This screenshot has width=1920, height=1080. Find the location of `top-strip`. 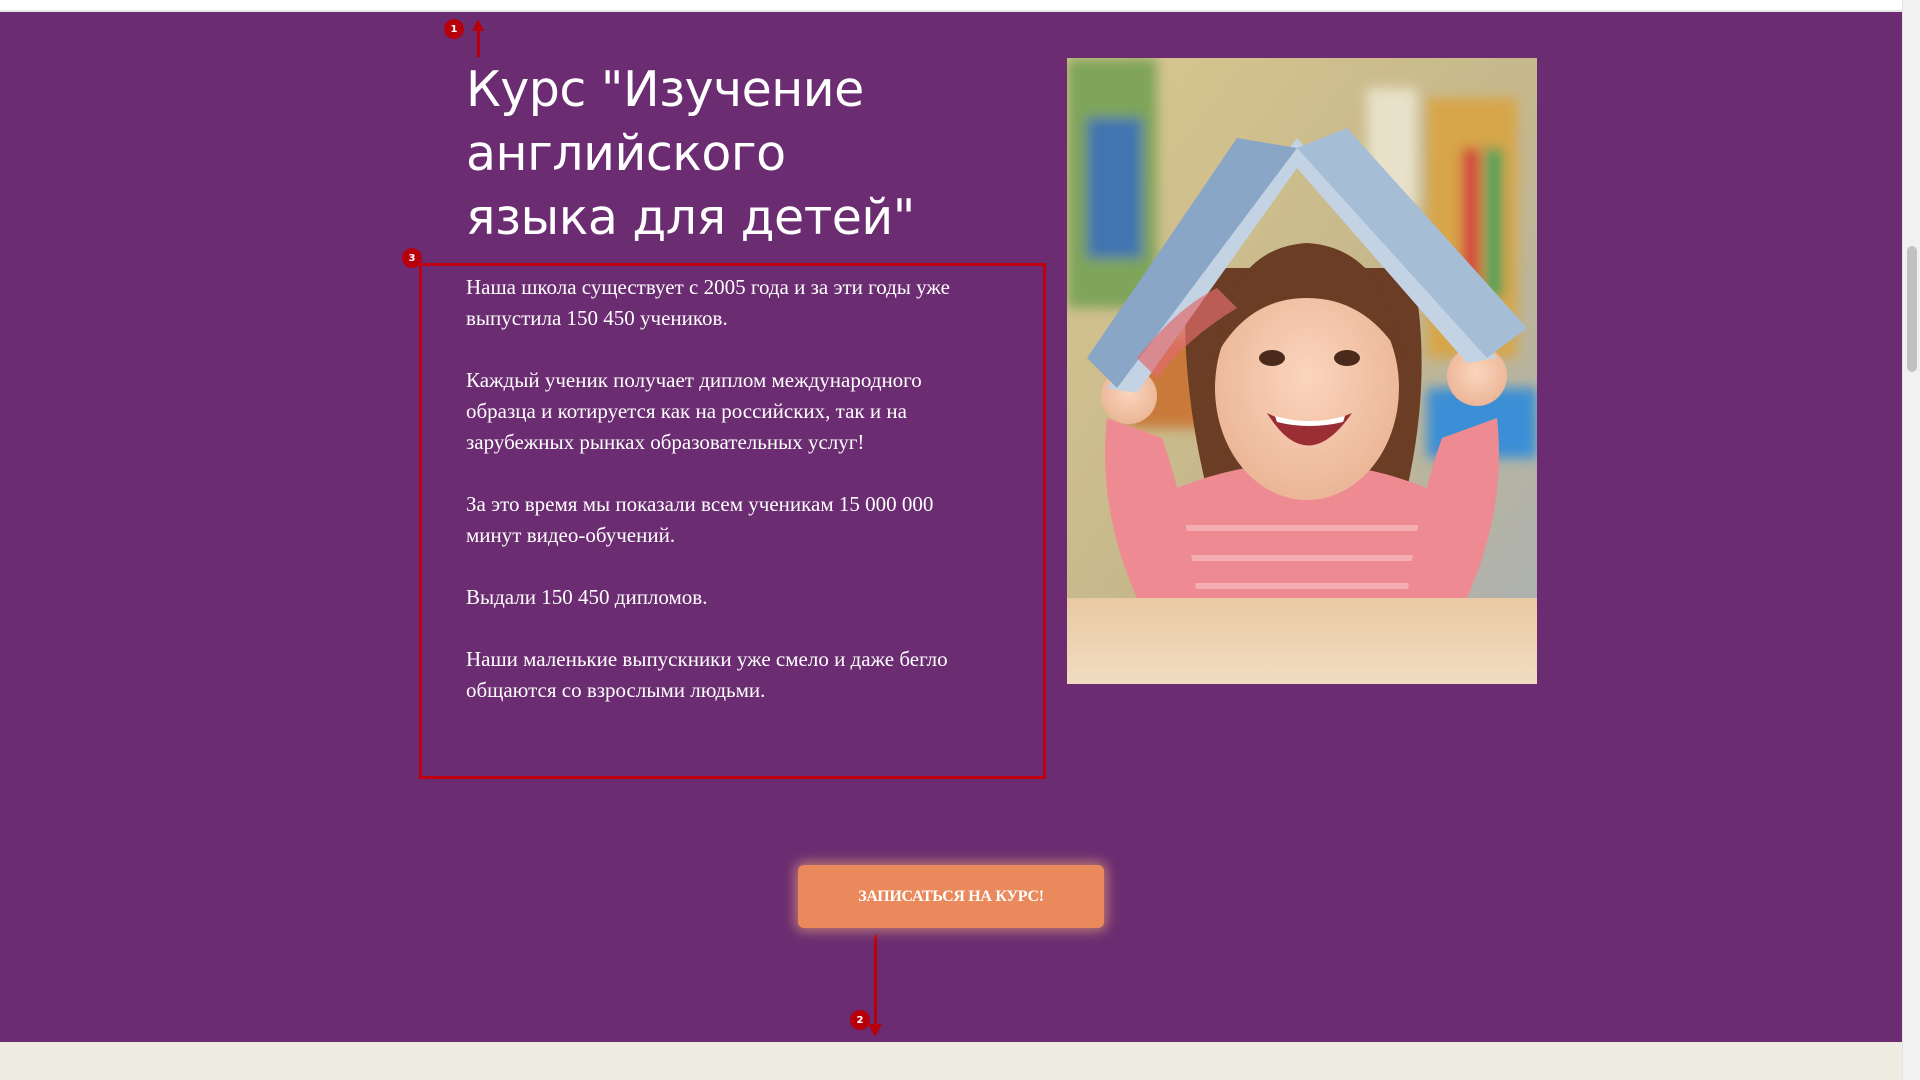

top-strip is located at coordinates (951, 6).